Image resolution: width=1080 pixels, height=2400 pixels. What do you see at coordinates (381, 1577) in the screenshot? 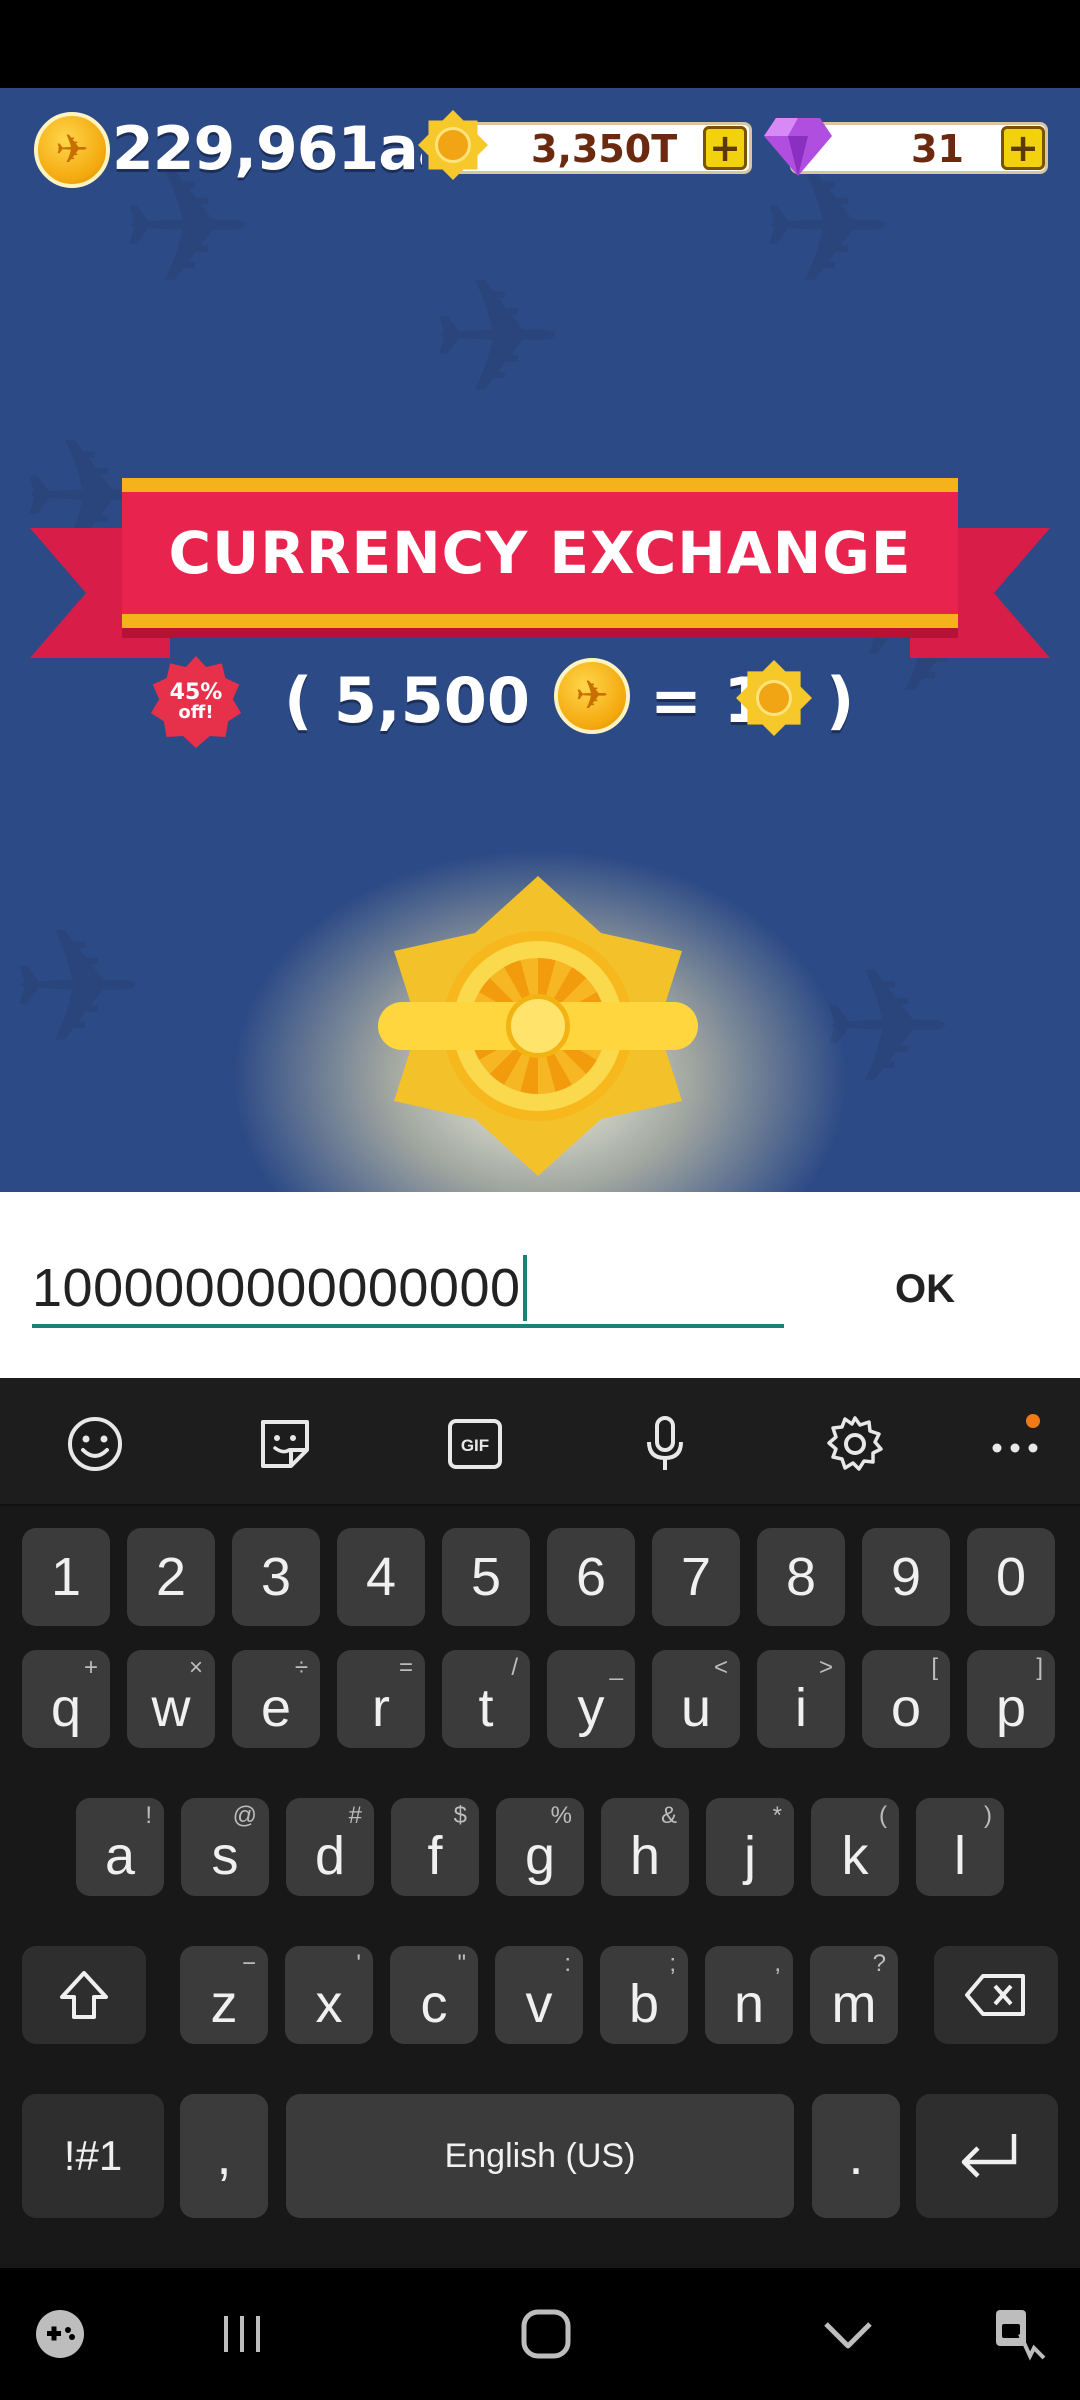
I see `key-4: 4` at bounding box center [381, 1577].